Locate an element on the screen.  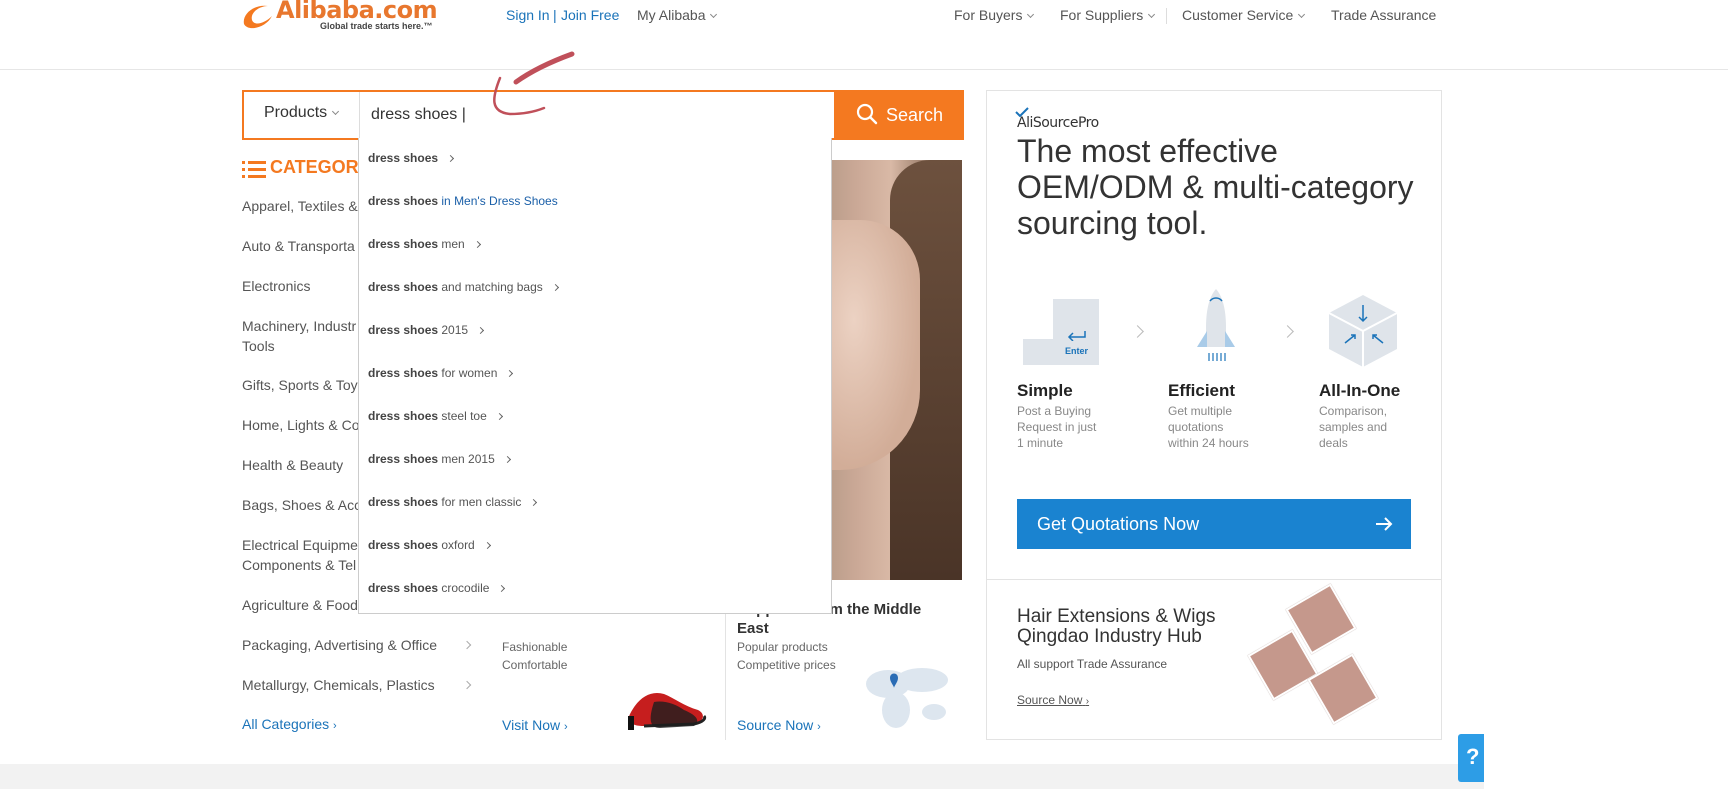
step-efficient-line2: quotations is located at coordinates (1196, 427).